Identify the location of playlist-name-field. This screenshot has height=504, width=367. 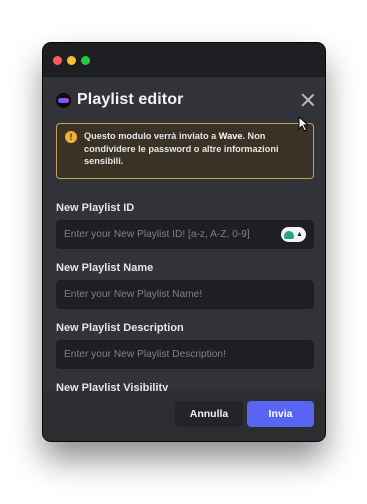
(185, 294).